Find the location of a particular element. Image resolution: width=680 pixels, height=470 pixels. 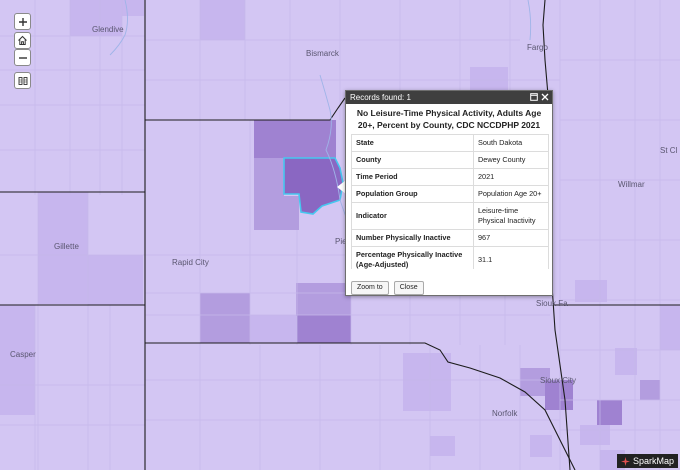

brand-name: SparkMap is located at coordinates (653, 461).